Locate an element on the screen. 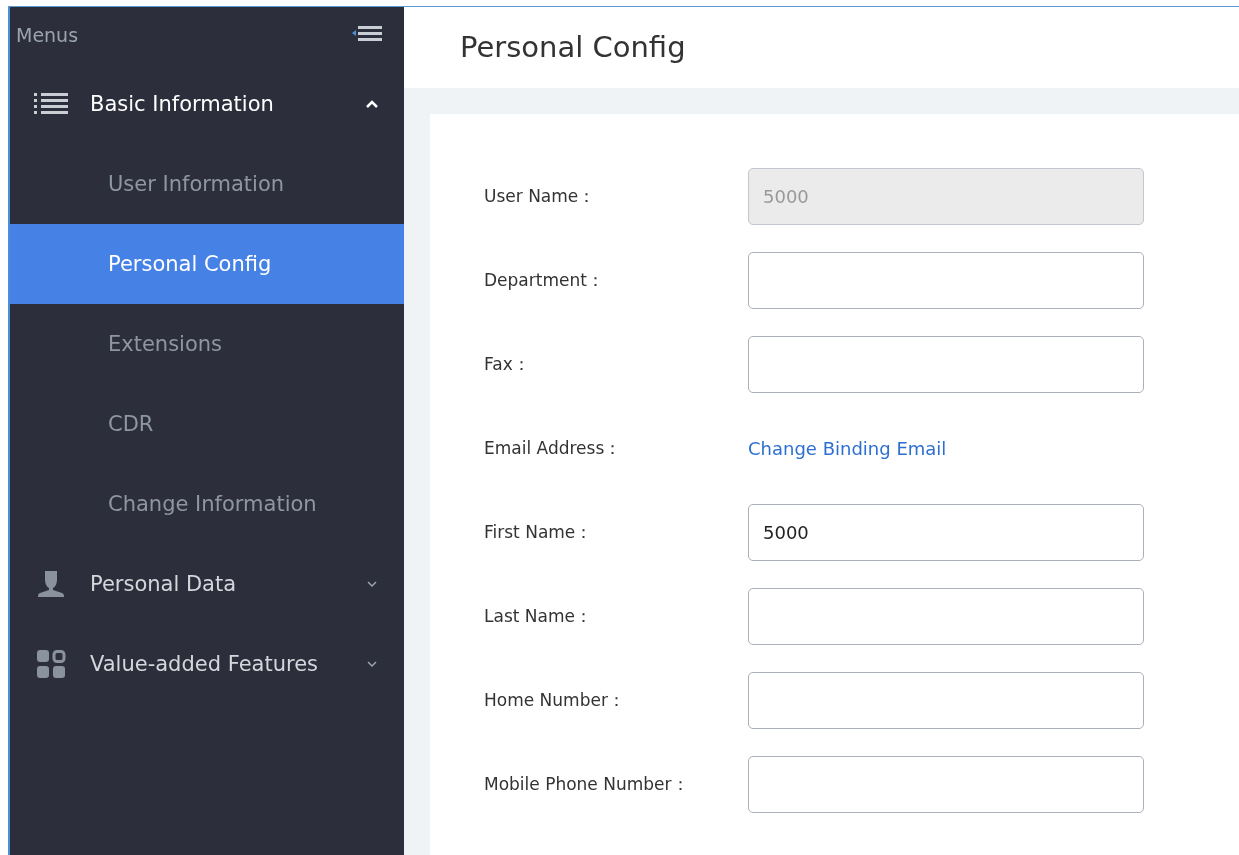 This screenshot has height=855, width=1239. field-label: Department： is located at coordinates (544, 280).